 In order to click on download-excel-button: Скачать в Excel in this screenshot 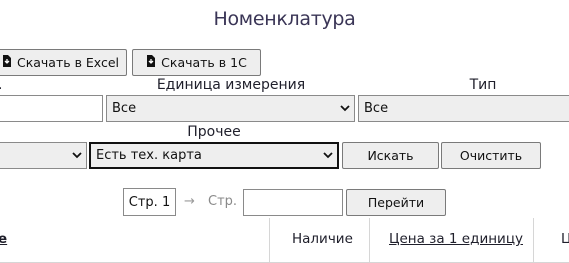, I will do `click(63, 62)`.